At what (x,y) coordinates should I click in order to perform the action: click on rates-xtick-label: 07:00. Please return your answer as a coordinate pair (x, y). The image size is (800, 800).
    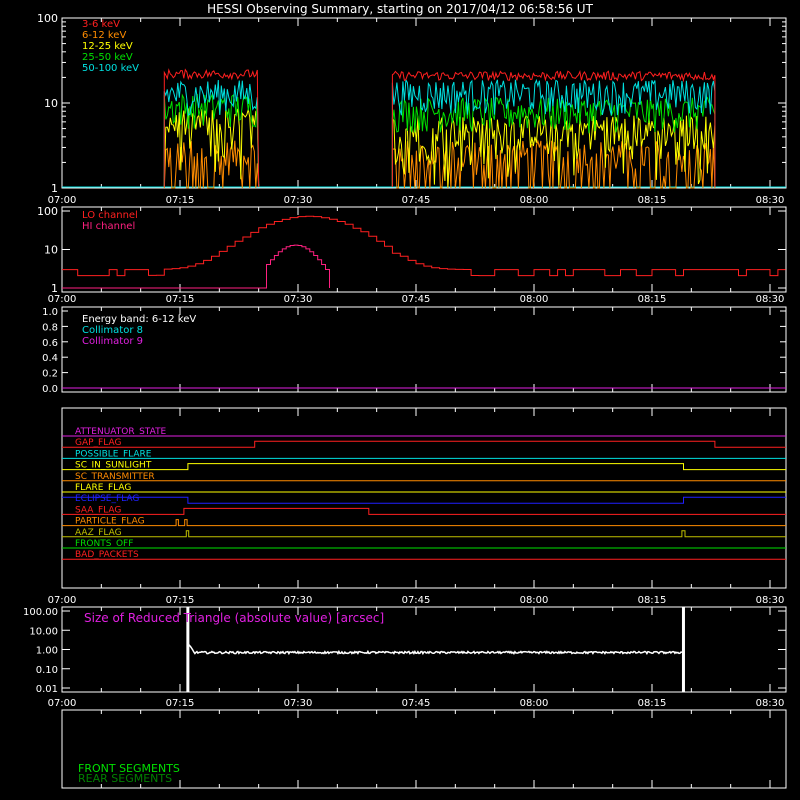
    Looking at the image, I should click on (62, 299).